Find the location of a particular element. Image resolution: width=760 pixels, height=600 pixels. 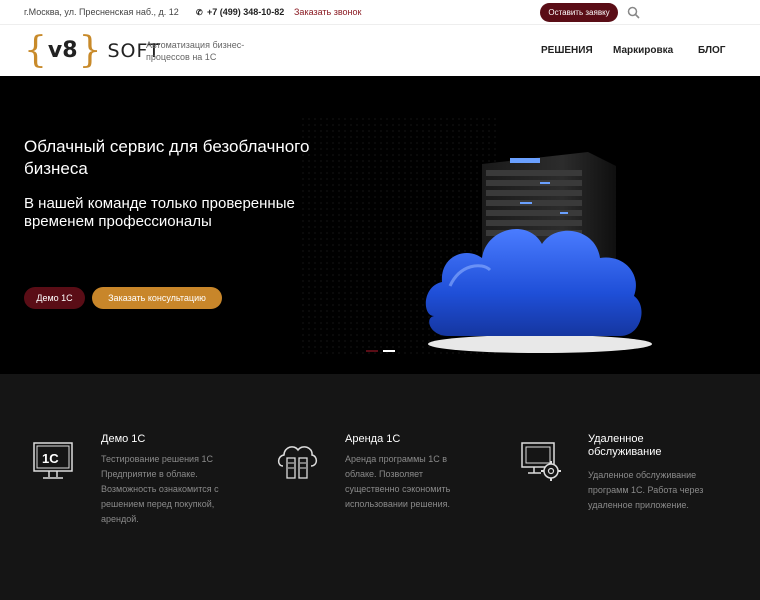

svg-text: 1С is located at coordinates (50, 458).